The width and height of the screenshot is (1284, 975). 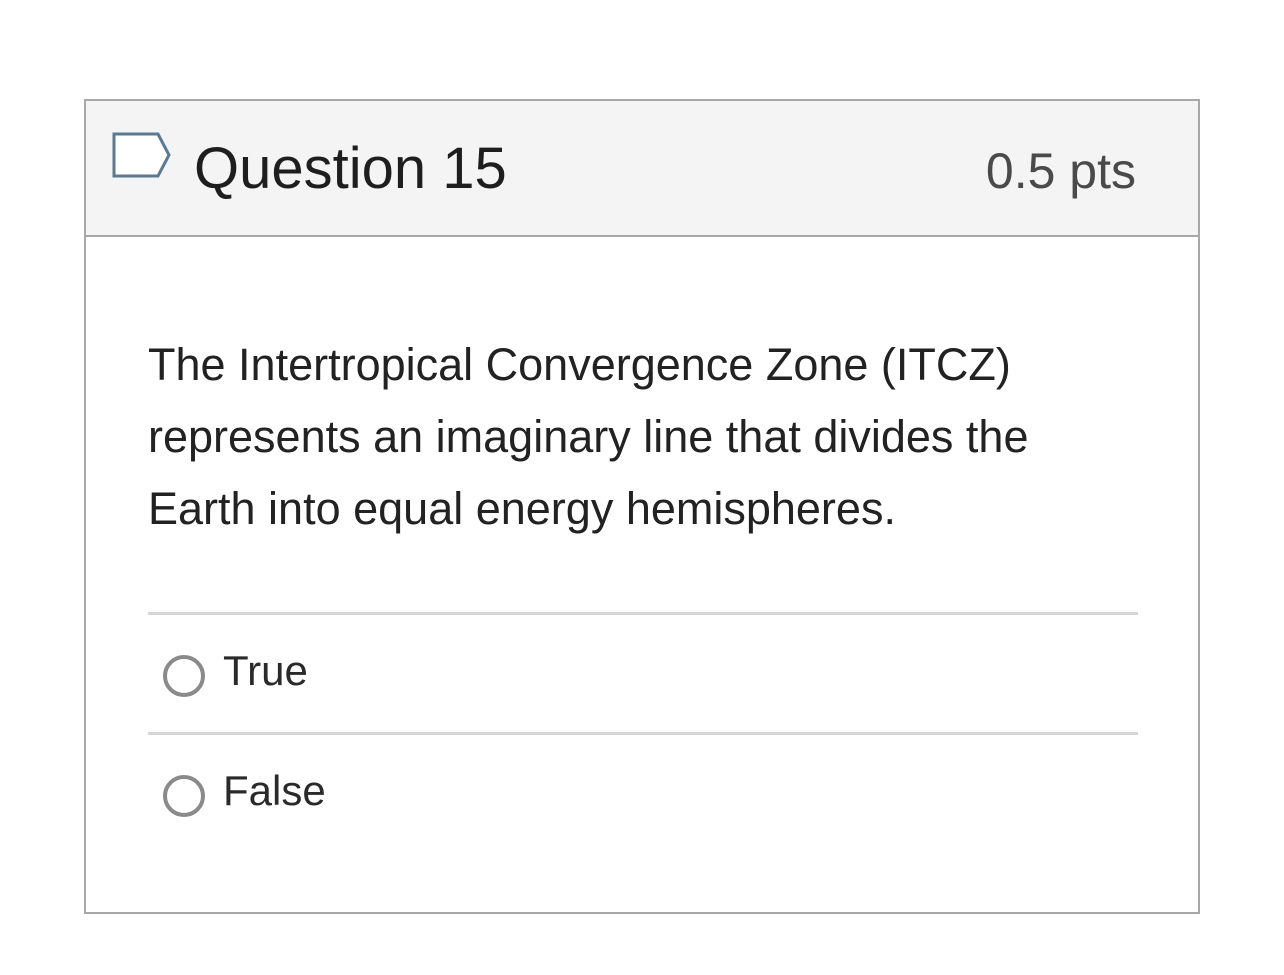 What do you see at coordinates (642, 169) in the screenshot?
I see `question-header: Question 15 0.5 pts` at bounding box center [642, 169].